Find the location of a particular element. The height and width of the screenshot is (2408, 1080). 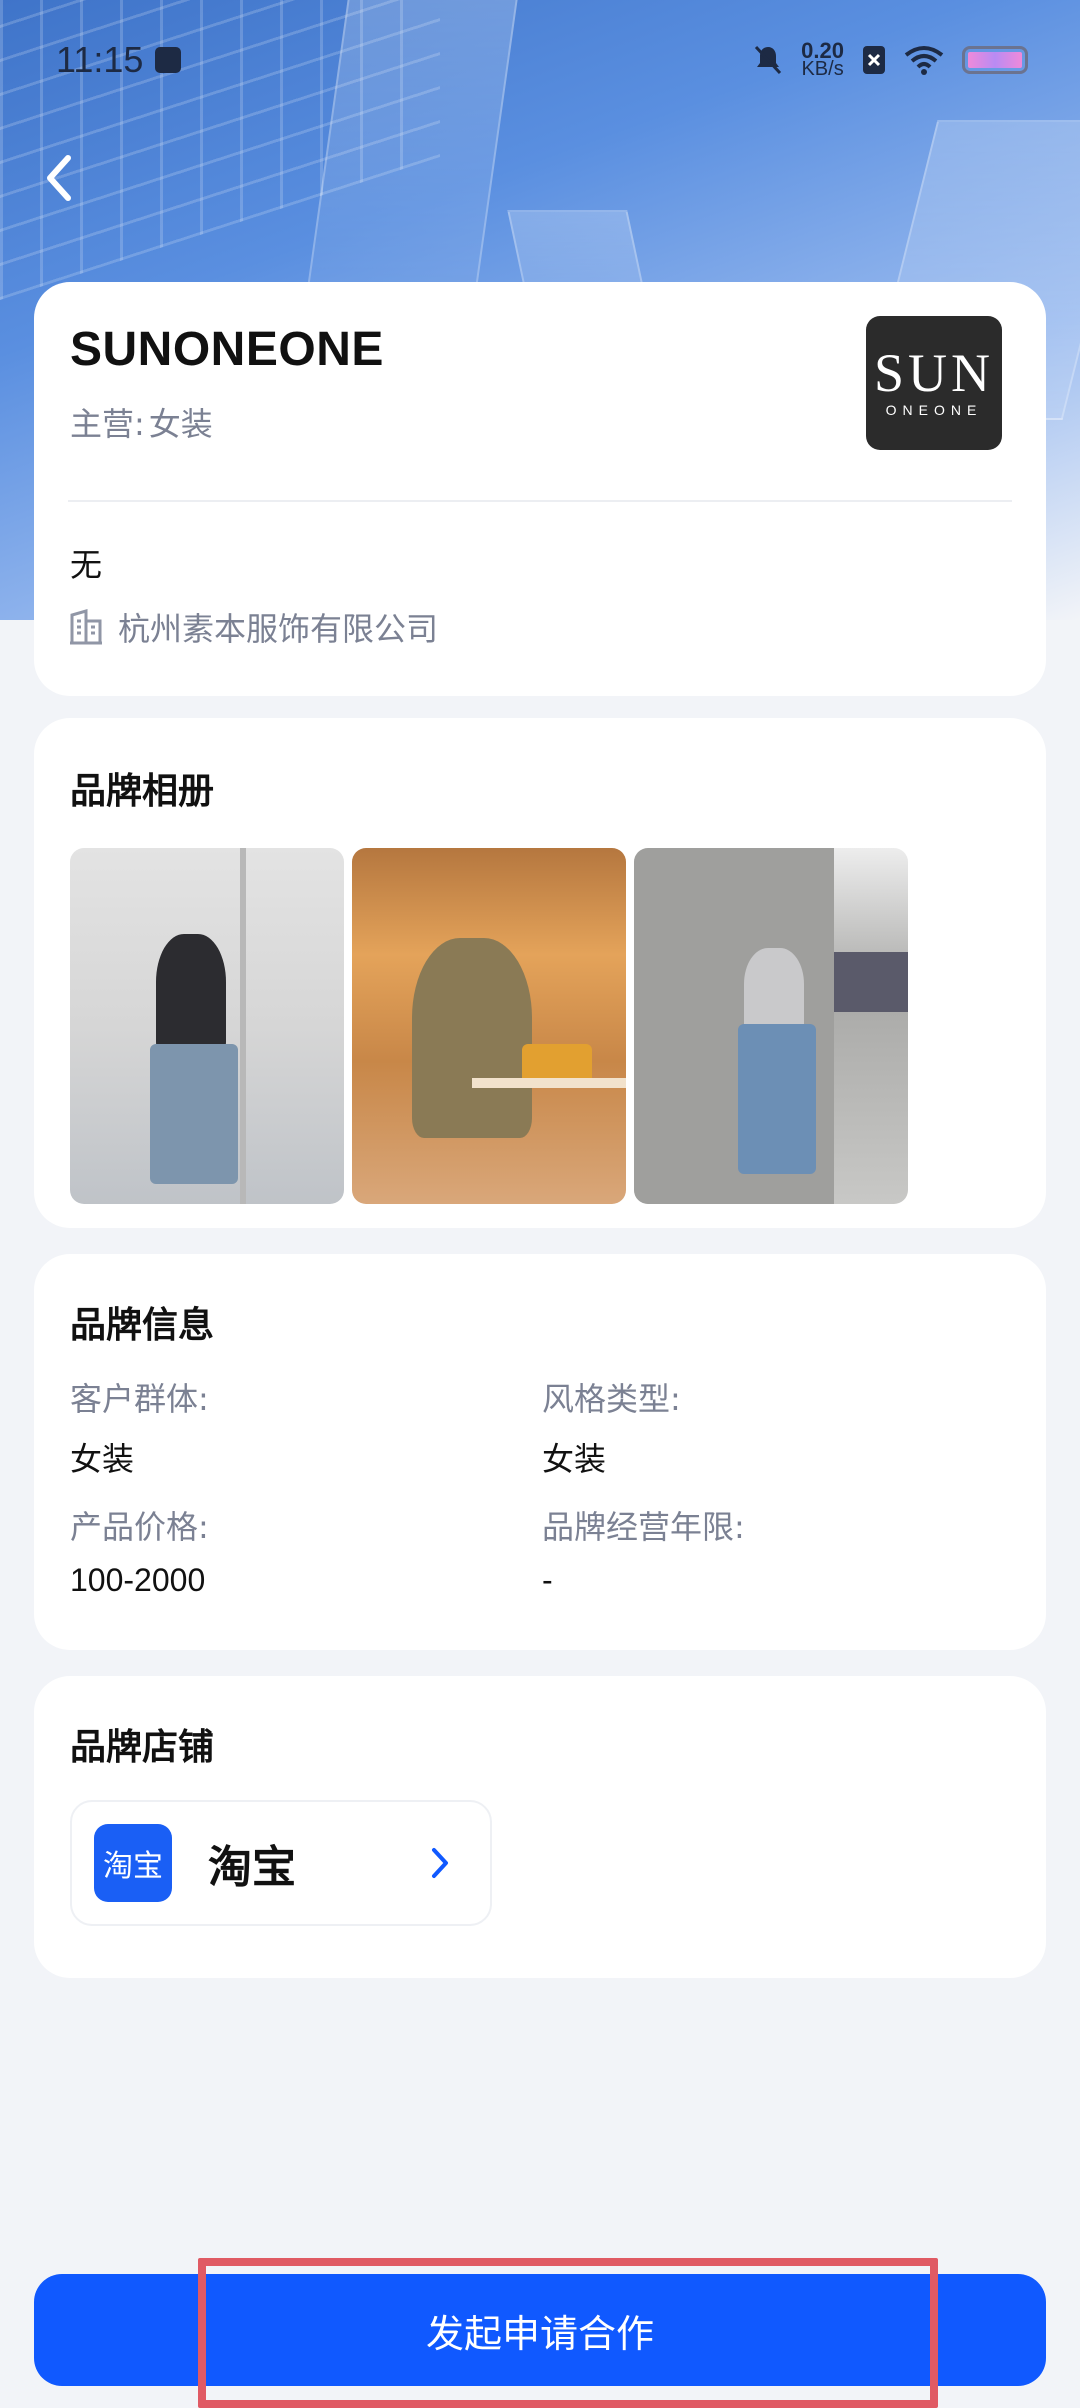

store-item-taobao: 淘宝 淘宝 is located at coordinates (281, 1863).